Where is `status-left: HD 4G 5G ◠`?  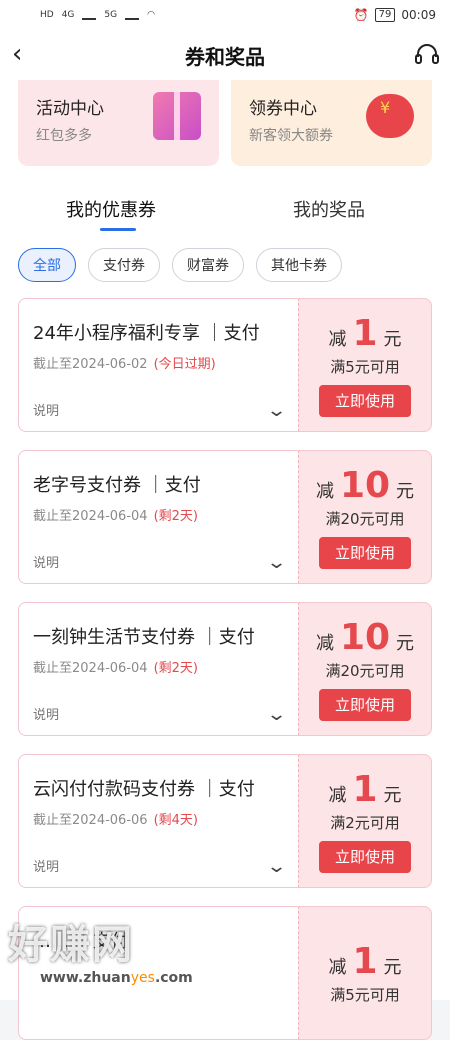
status-left: HD 4G 5G ◠ is located at coordinates (97, 15).